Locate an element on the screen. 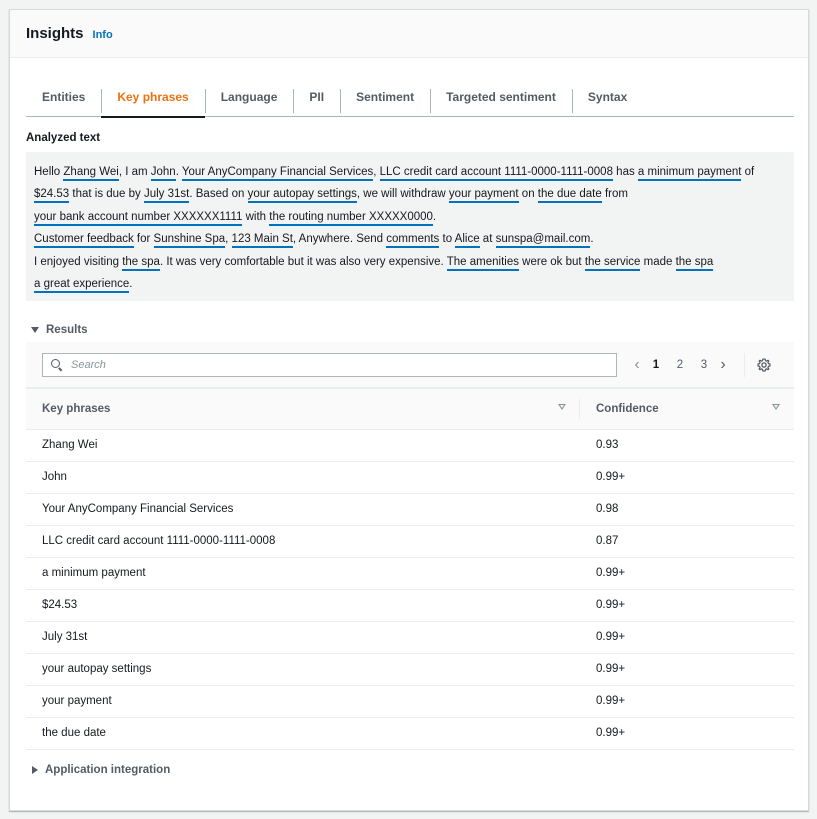 The image size is (817, 819). key-phrase-highlight: John is located at coordinates (163, 173).